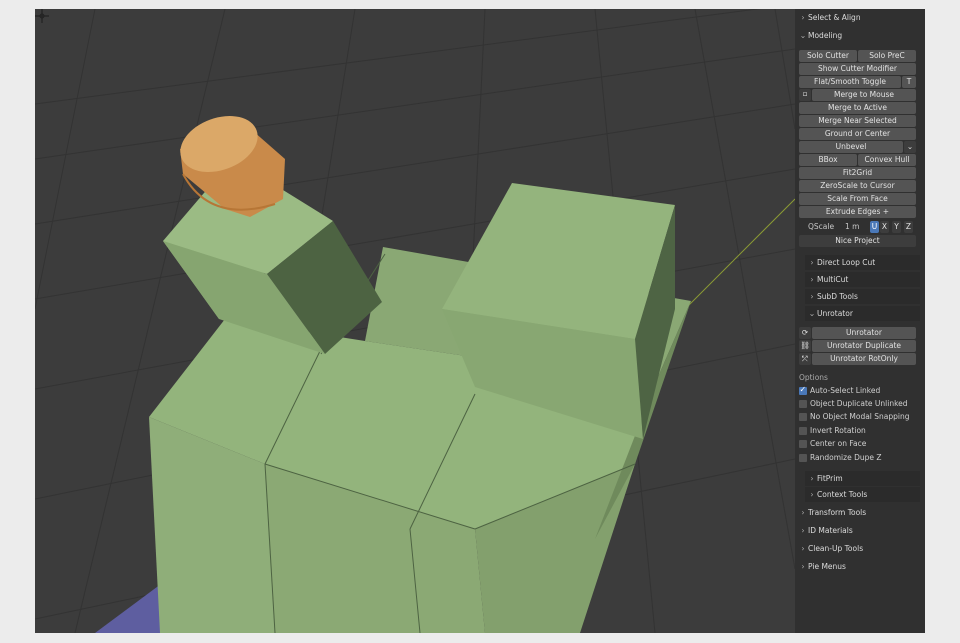  What do you see at coordinates (857, 241) in the screenshot?
I see `nice-project-button: Nice Project` at bounding box center [857, 241].